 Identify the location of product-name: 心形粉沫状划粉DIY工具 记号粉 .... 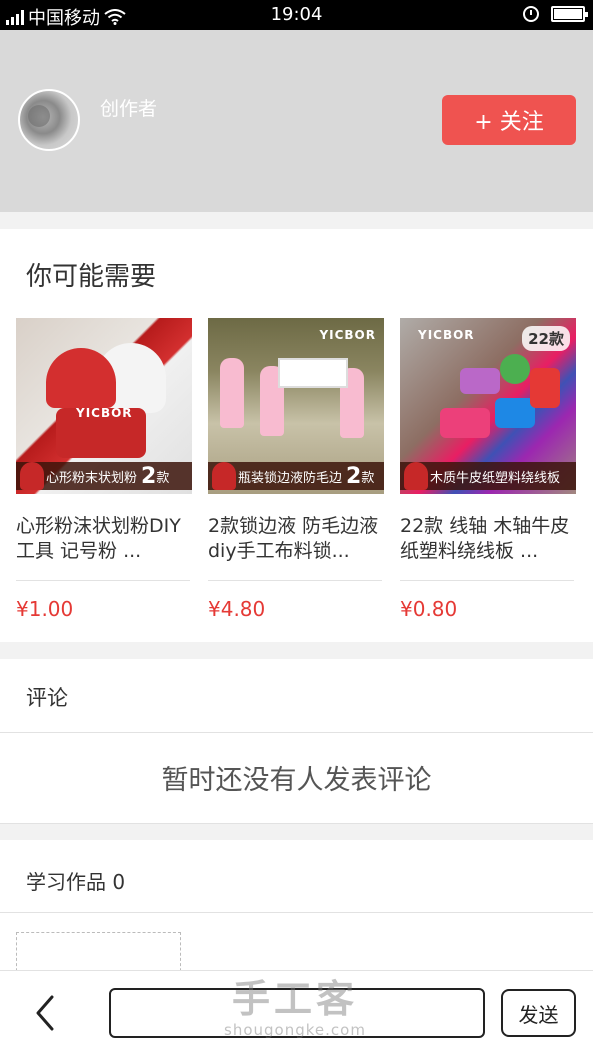
(104, 539).